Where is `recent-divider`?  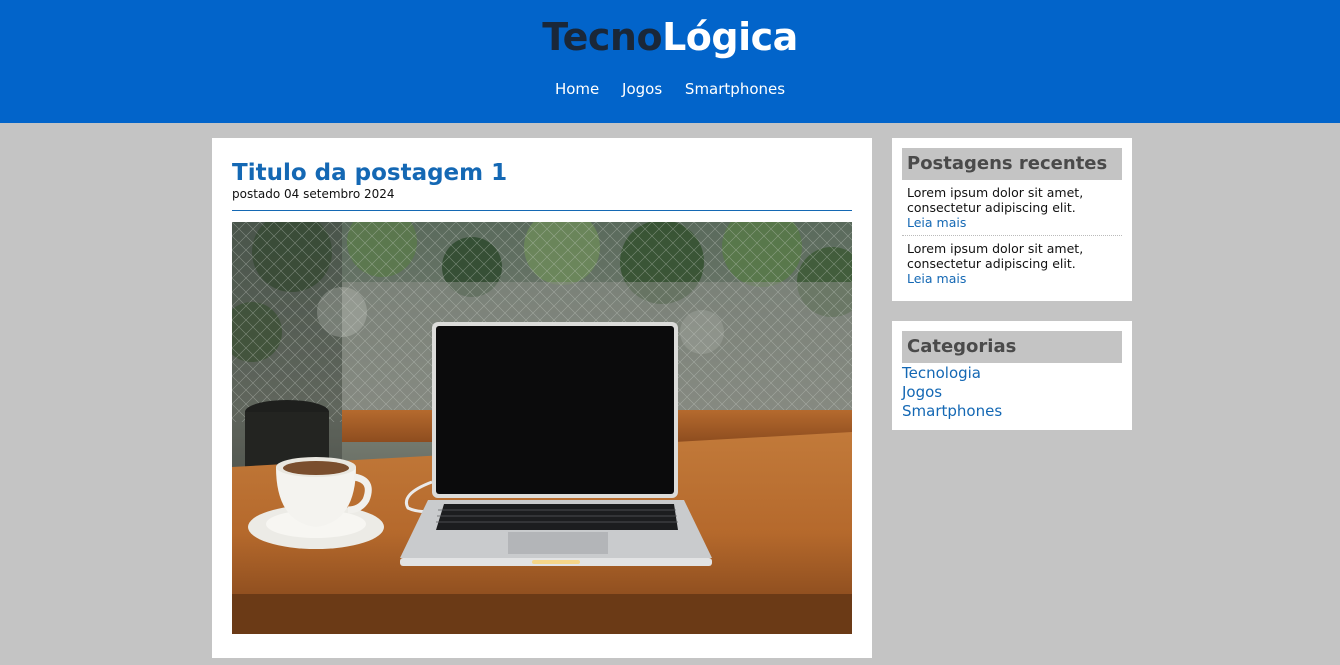
recent-divider is located at coordinates (1012, 235).